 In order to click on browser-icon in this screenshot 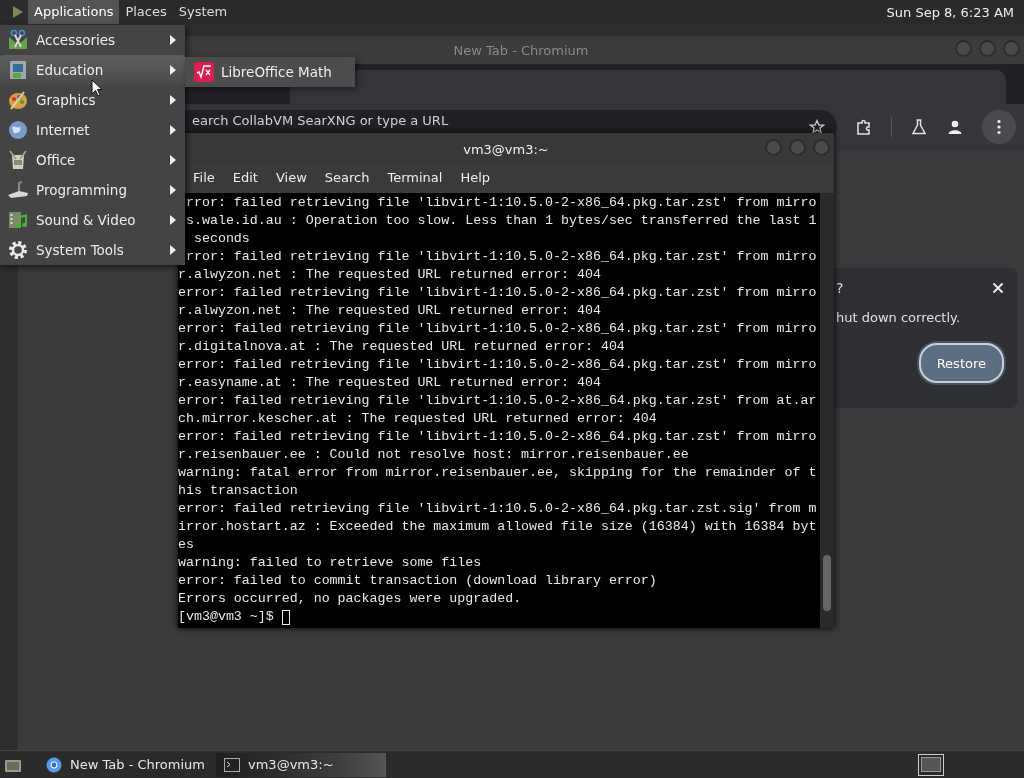, I will do `click(54, 764)`.